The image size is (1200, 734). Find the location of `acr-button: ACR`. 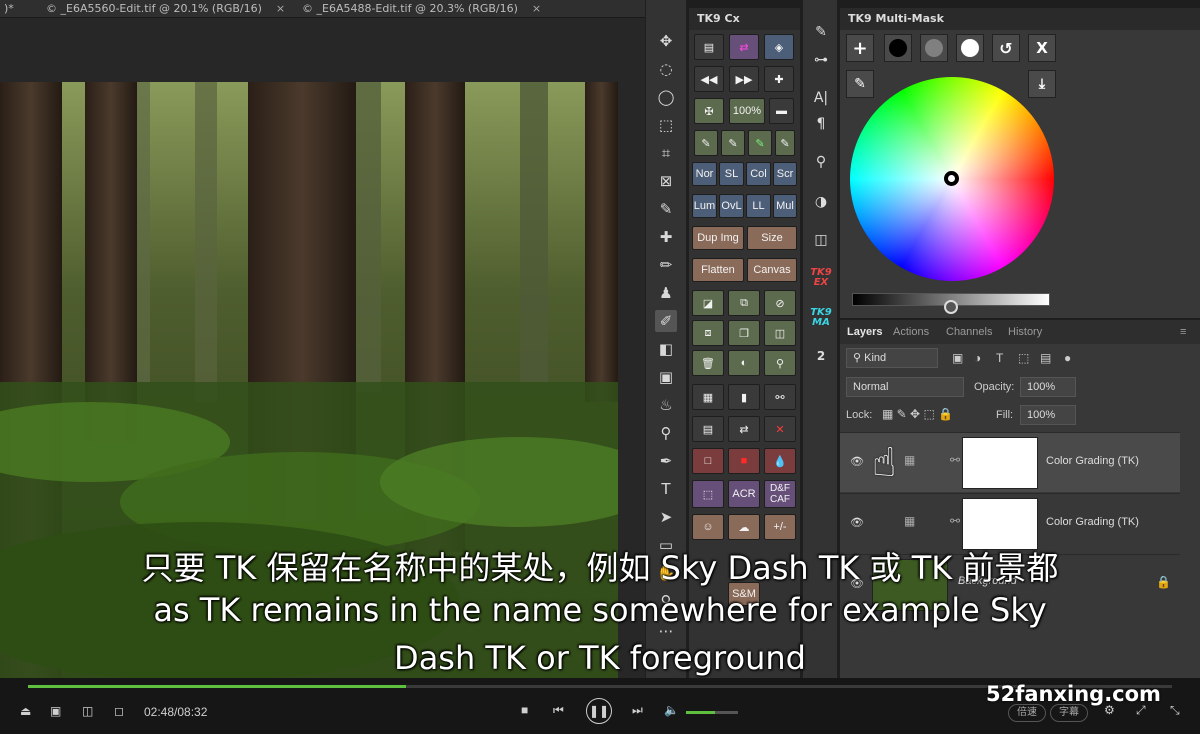

acr-button: ACR is located at coordinates (744, 494).